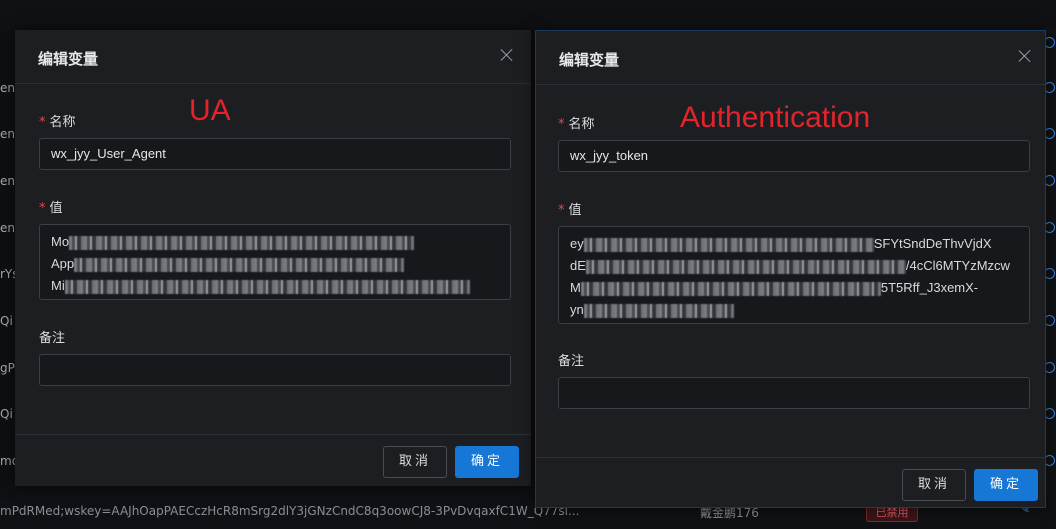 The width and height of the screenshot is (1056, 529). I want to click on annotation-label: UA, so click(210, 110).